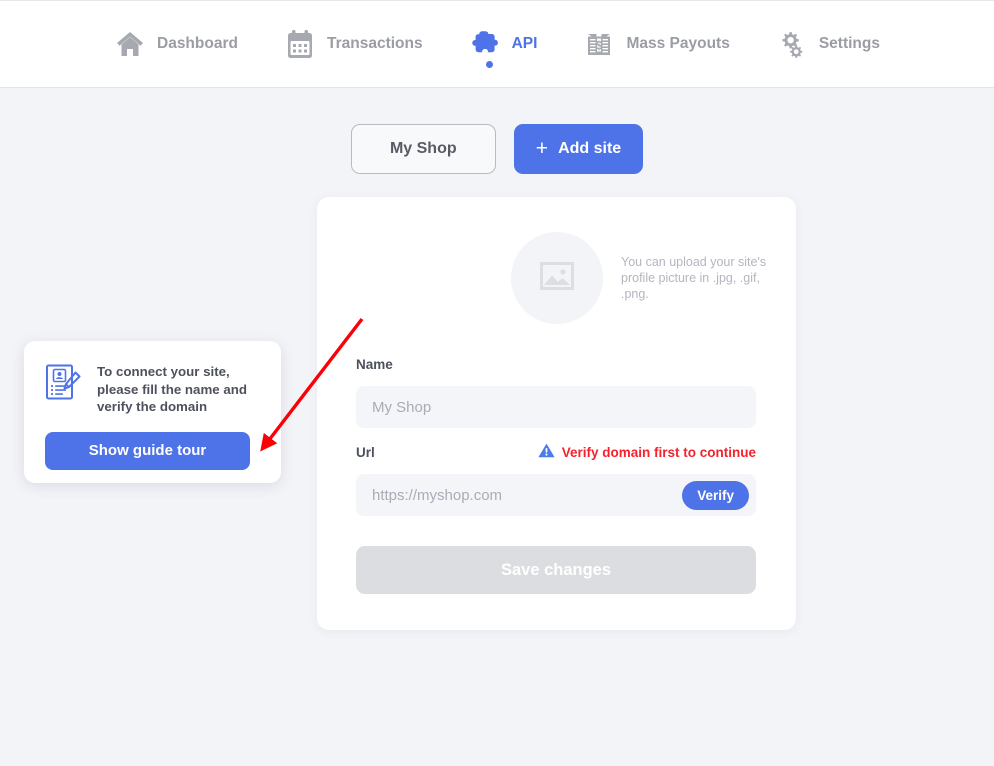 The width and height of the screenshot is (994, 766). What do you see at coordinates (715, 495) in the screenshot?
I see `verify-button: Verify` at bounding box center [715, 495].